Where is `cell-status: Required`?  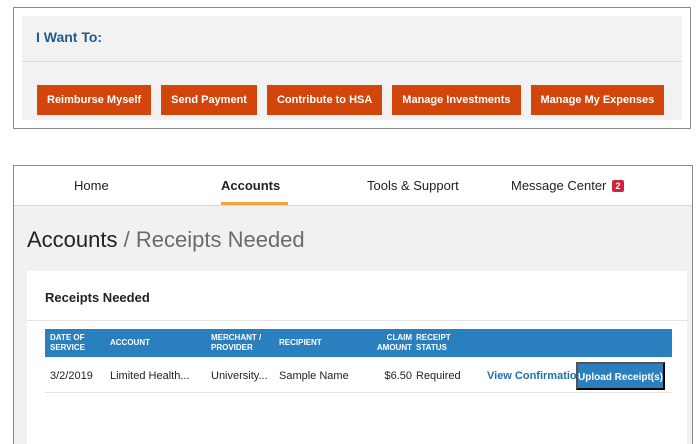 cell-status: Required is located at coordinates (438, 376).